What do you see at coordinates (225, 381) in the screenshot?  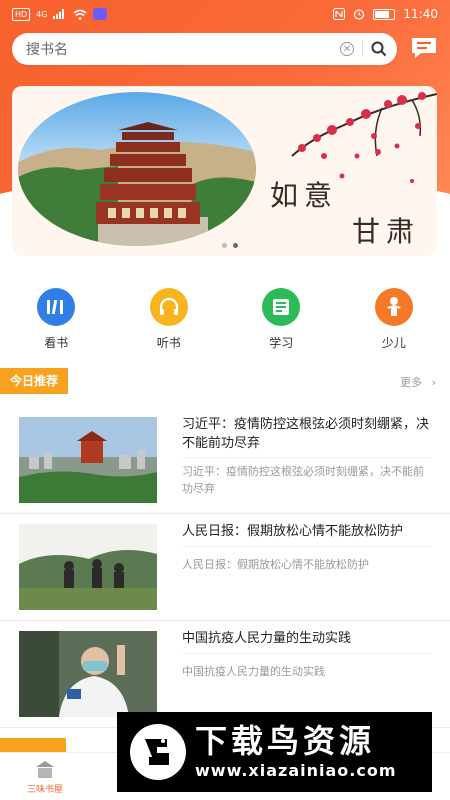 I see `section-header: 今日推荐 更多 ›` at bounding box center [225, 381].